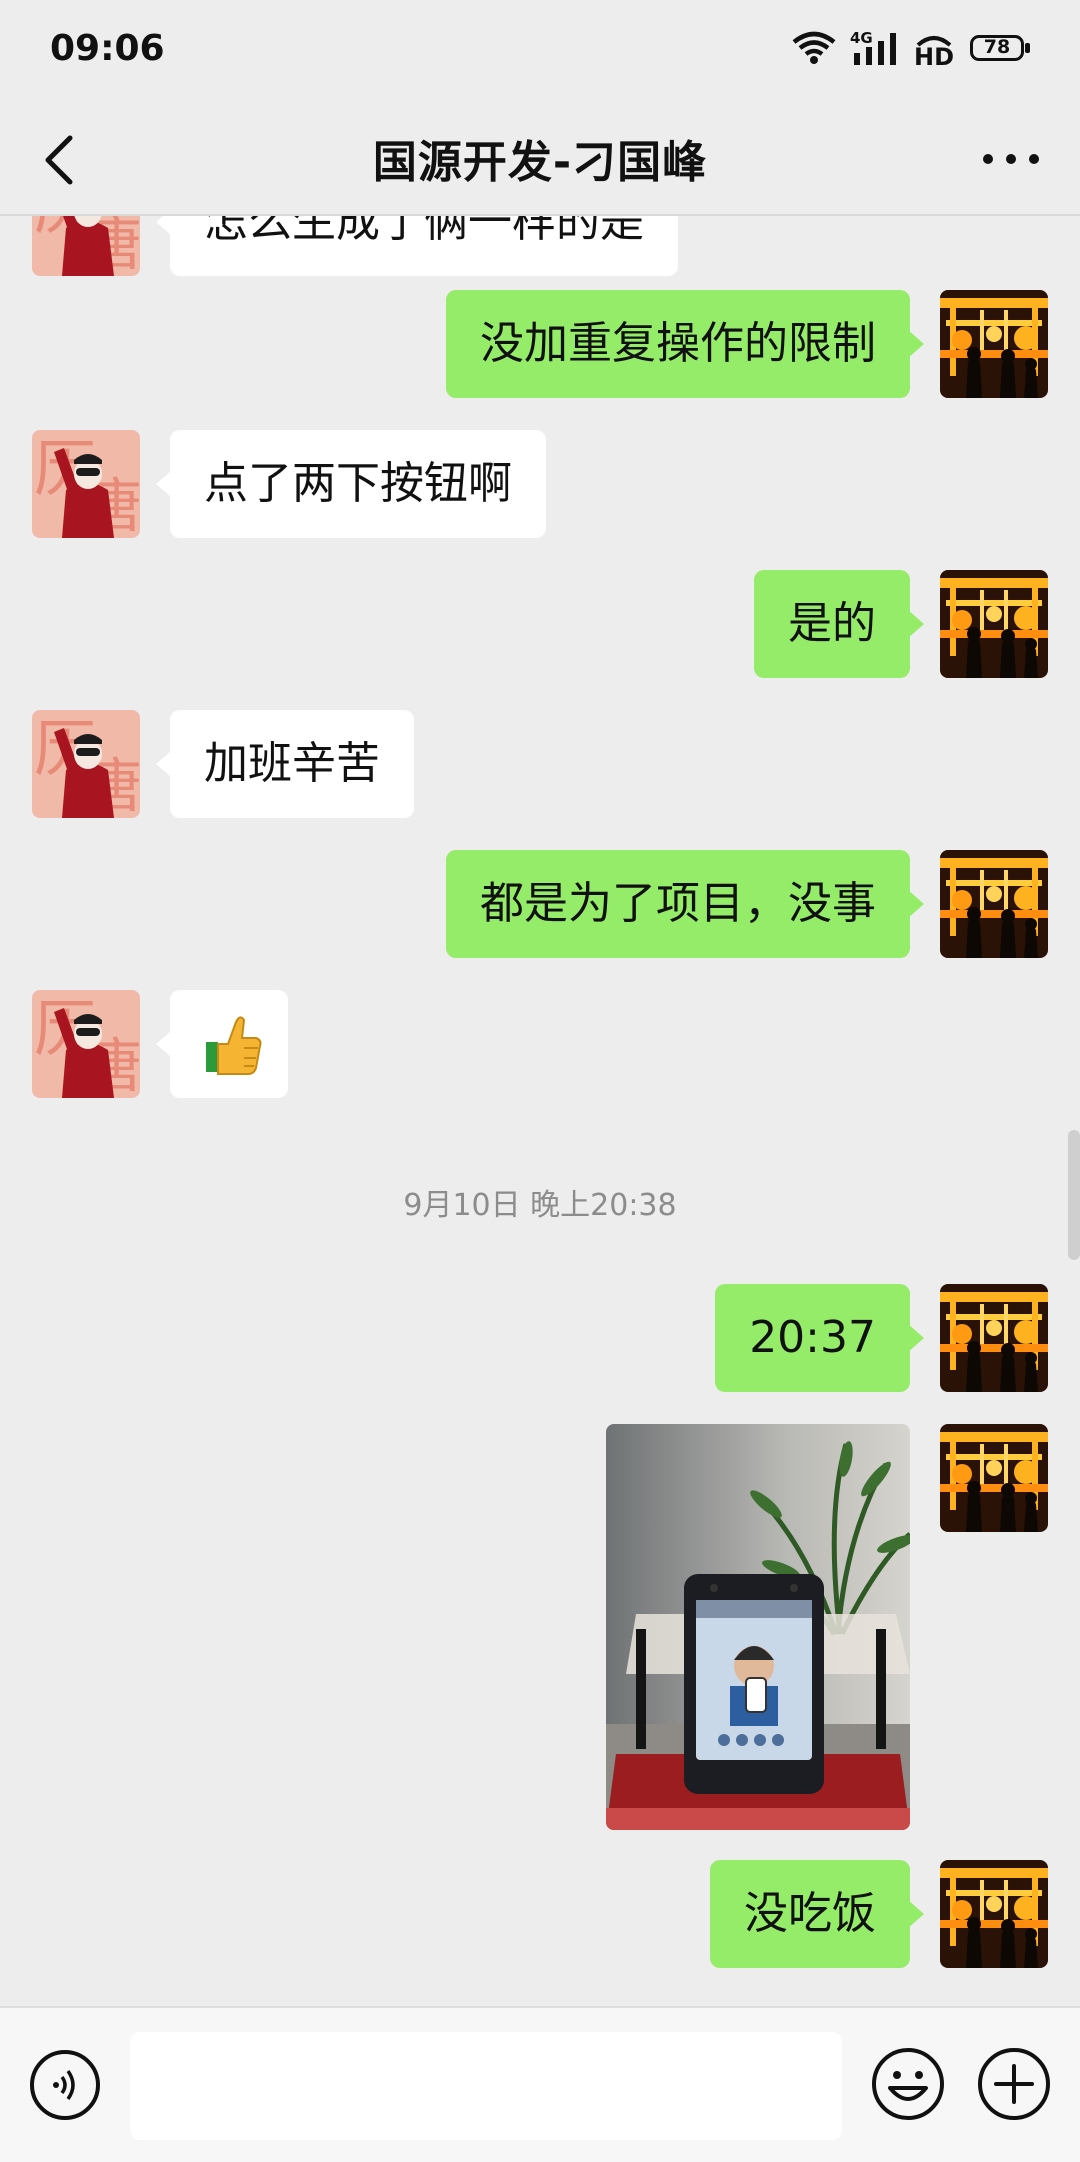  I want to click on message-bubble-outgoing: 没加重复操作的限制, so click(685, 344).